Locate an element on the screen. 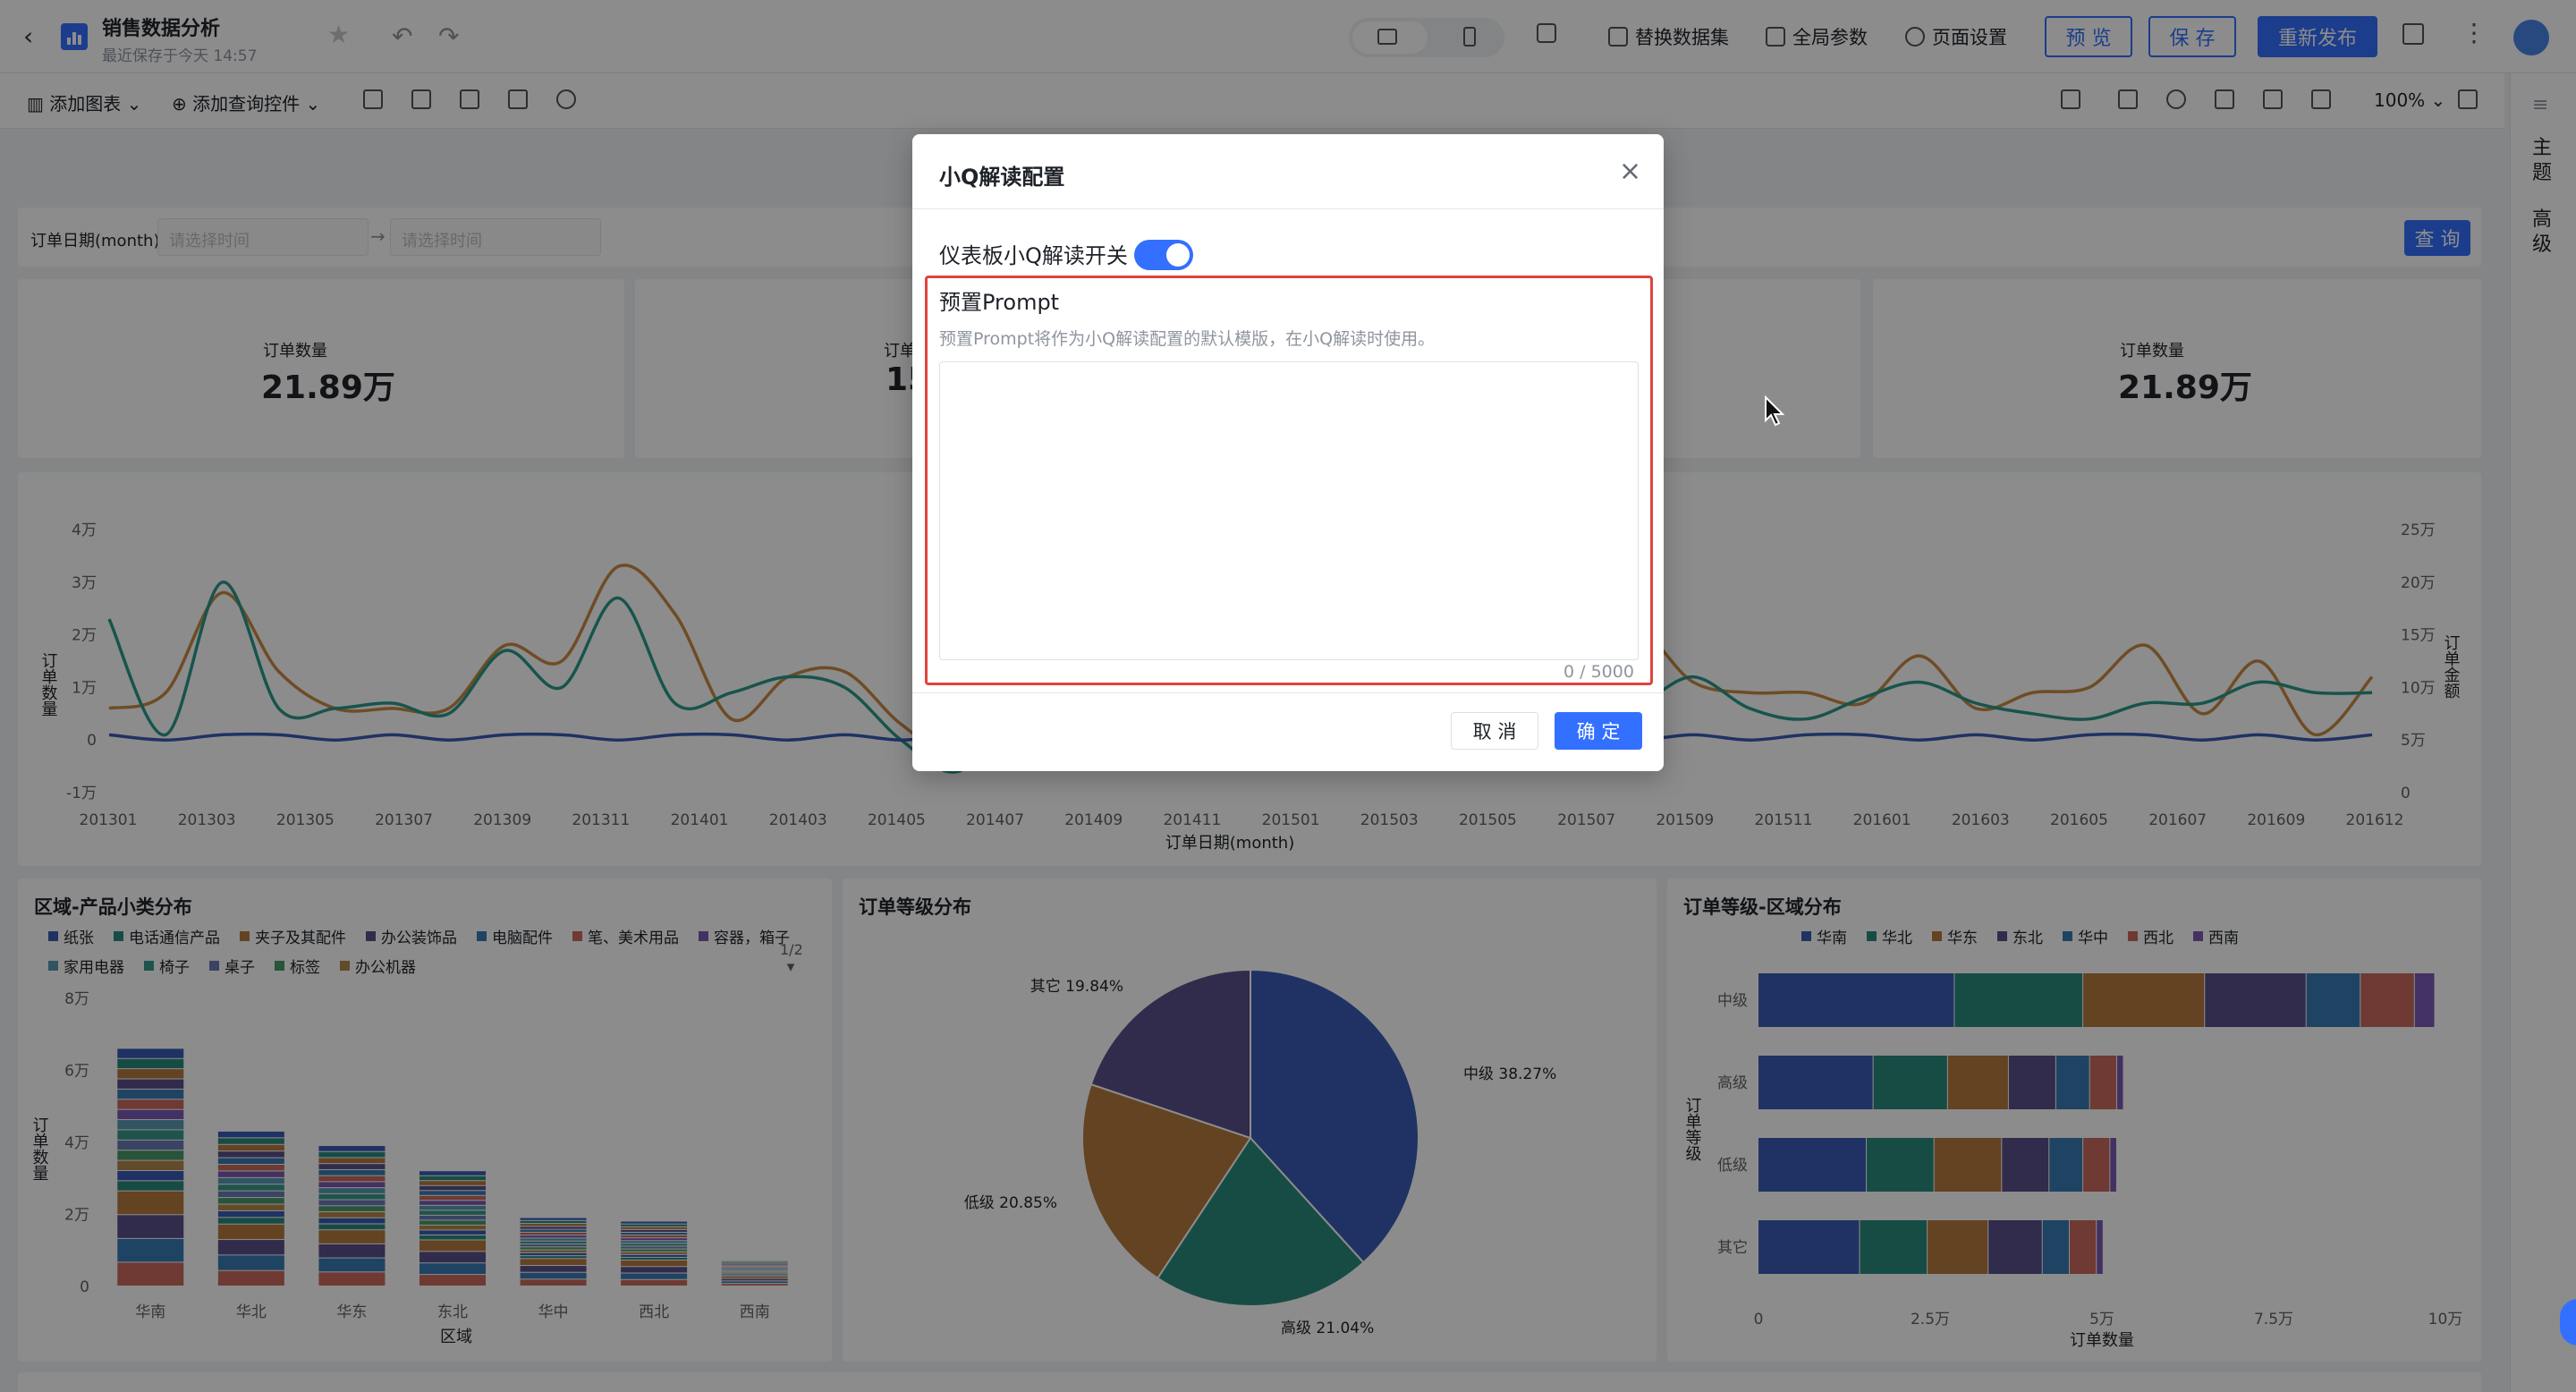 The height and width of the screenshot is (1392, 2576). prompt-title: 预置Prompt is located at coordinates (999, 302).